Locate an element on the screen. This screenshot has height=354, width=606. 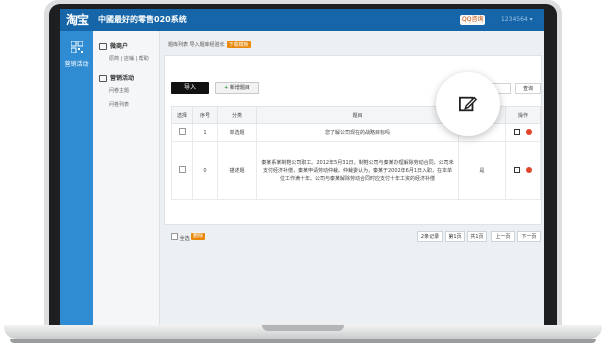
add-question-button: + 新增题目 is located at coordinates (237, 88).